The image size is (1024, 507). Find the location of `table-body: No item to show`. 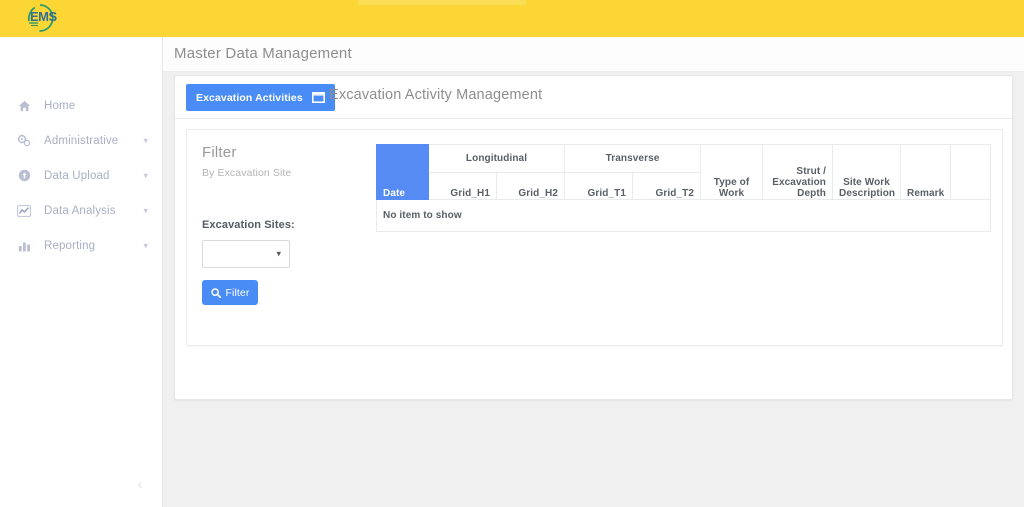

table-body: No item to show is located at coordinates (683, 215).